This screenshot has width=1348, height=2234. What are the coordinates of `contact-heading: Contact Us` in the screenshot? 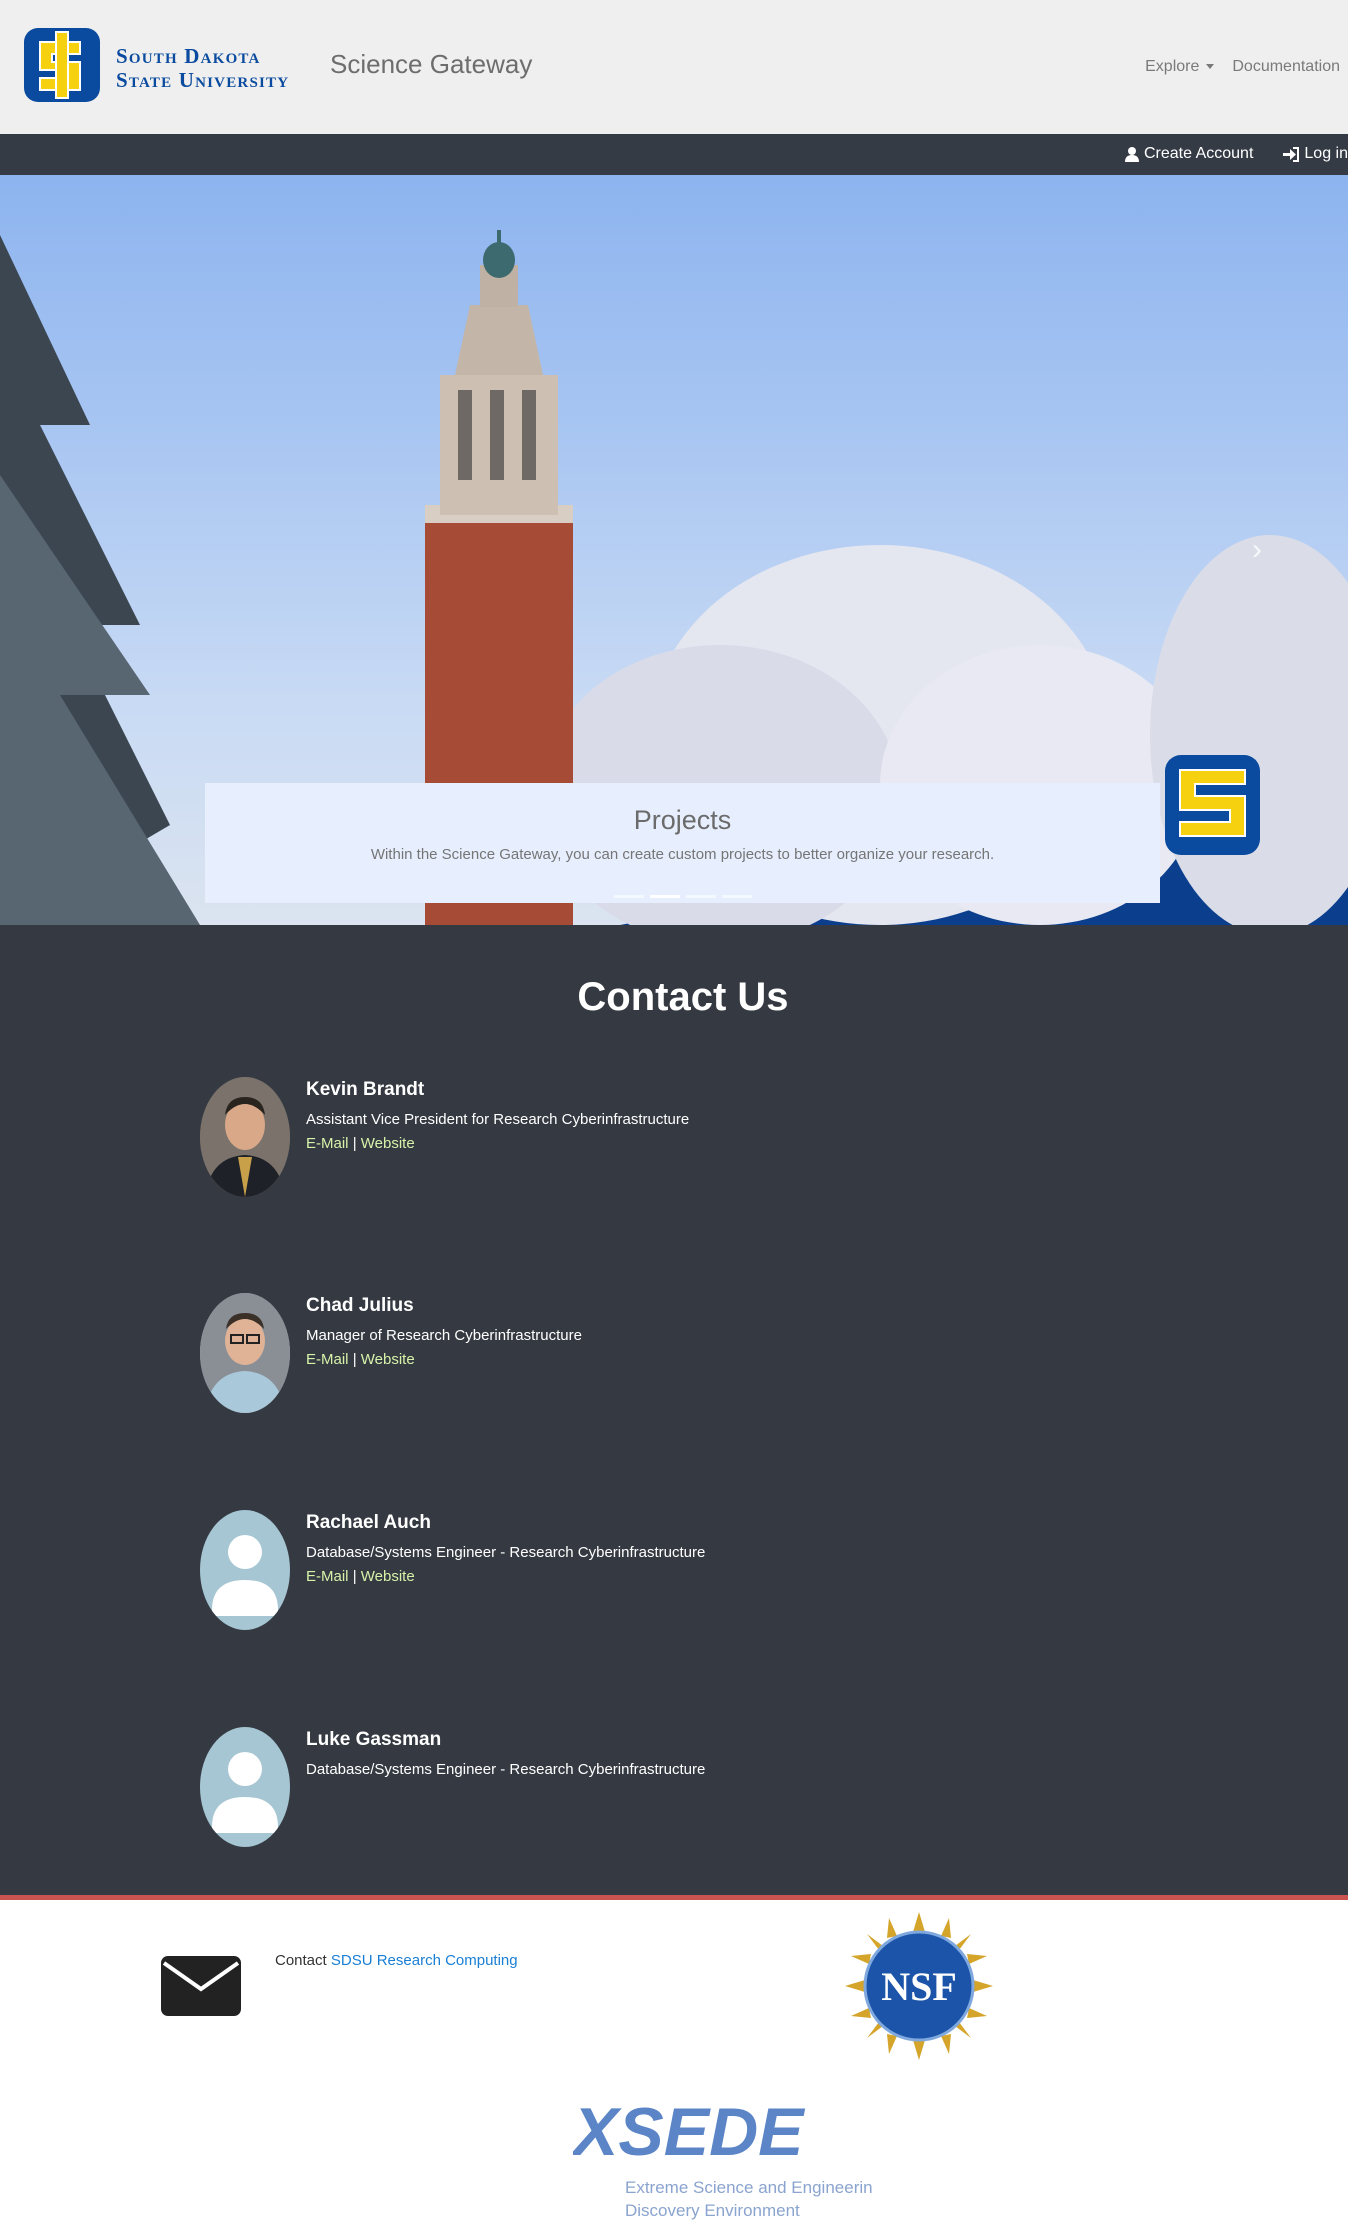 It's located at (683, 997).